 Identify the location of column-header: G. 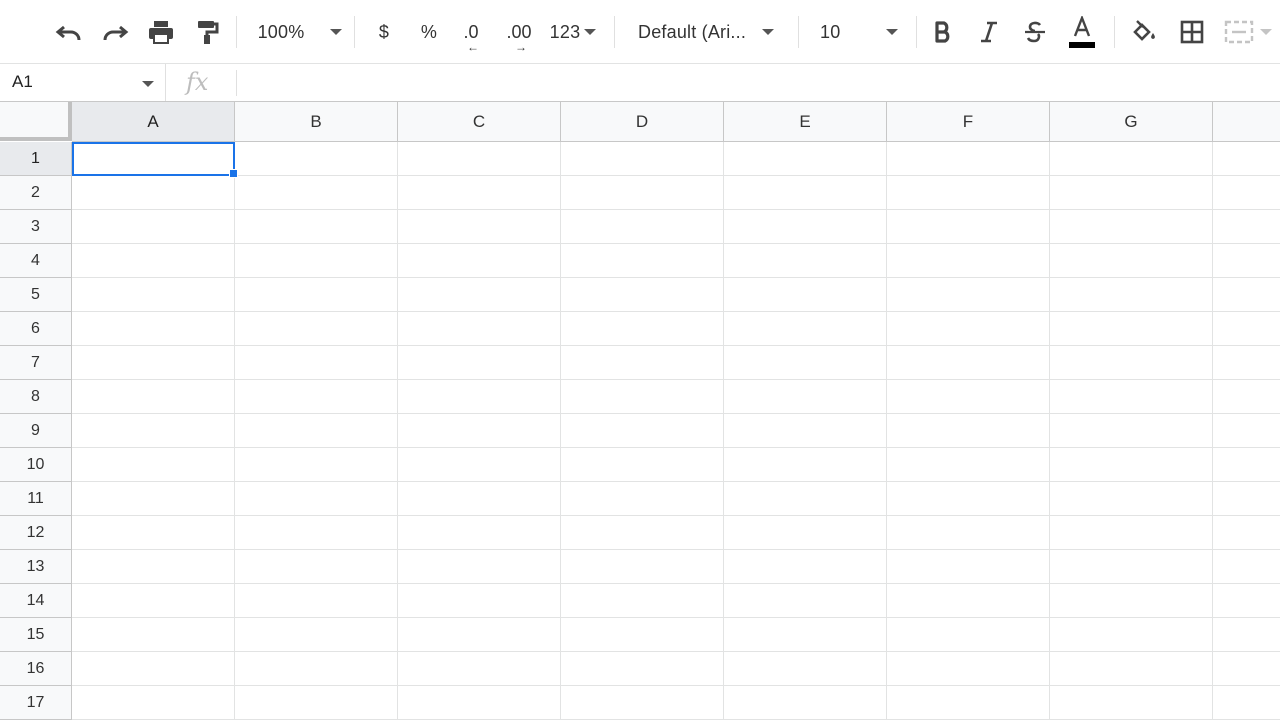
(1131, 122).